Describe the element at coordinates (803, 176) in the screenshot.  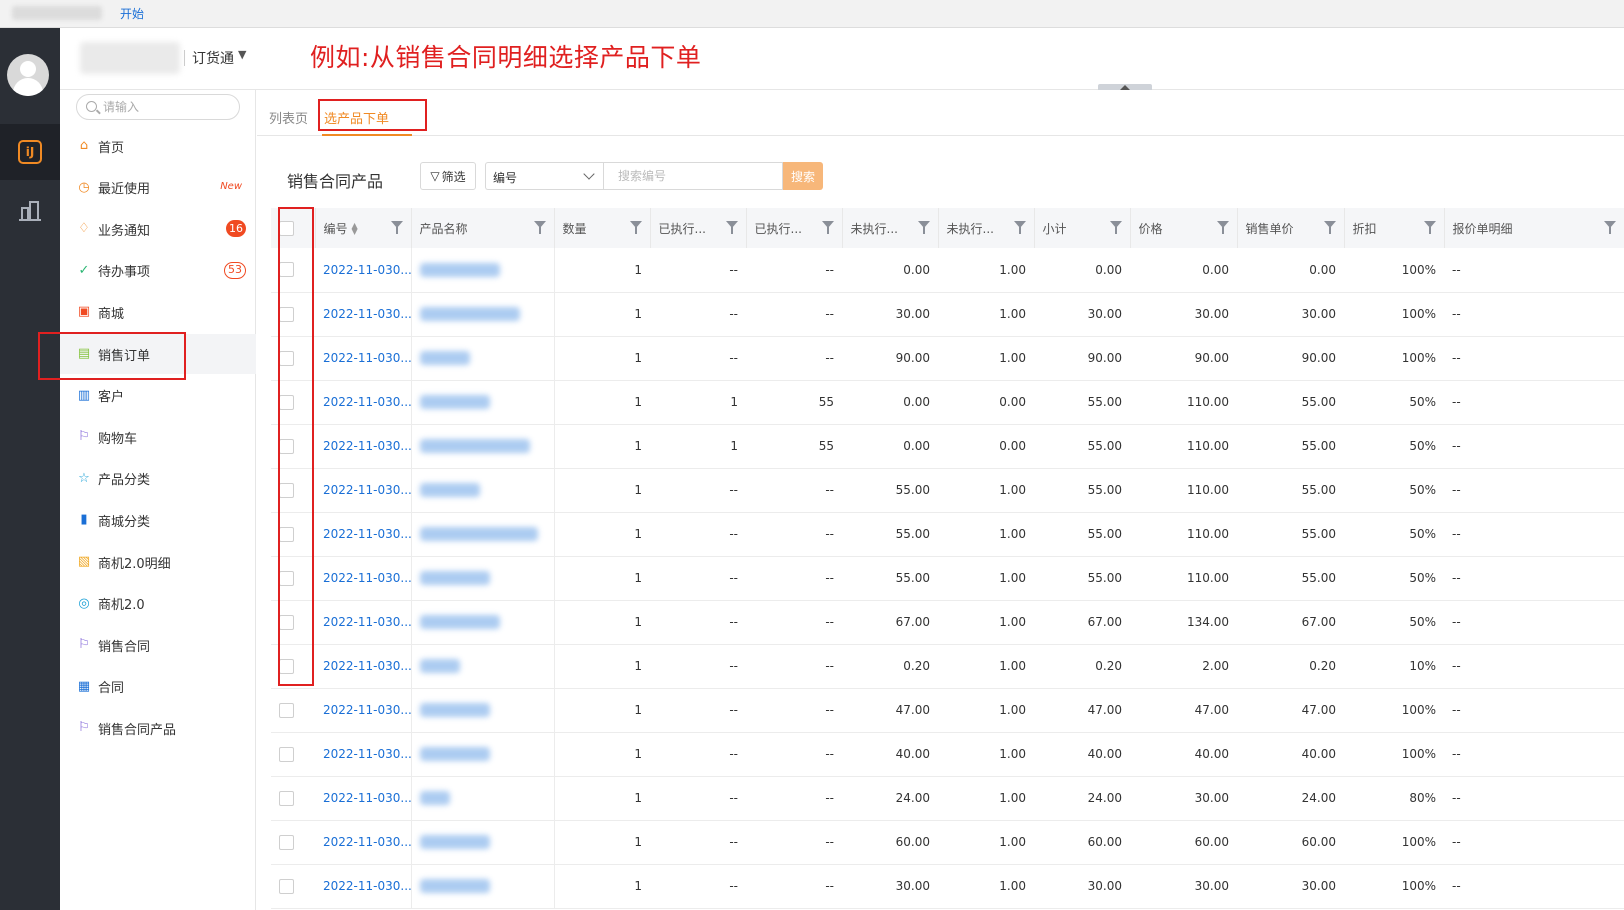
I see `search-button: 搜索` at that location.